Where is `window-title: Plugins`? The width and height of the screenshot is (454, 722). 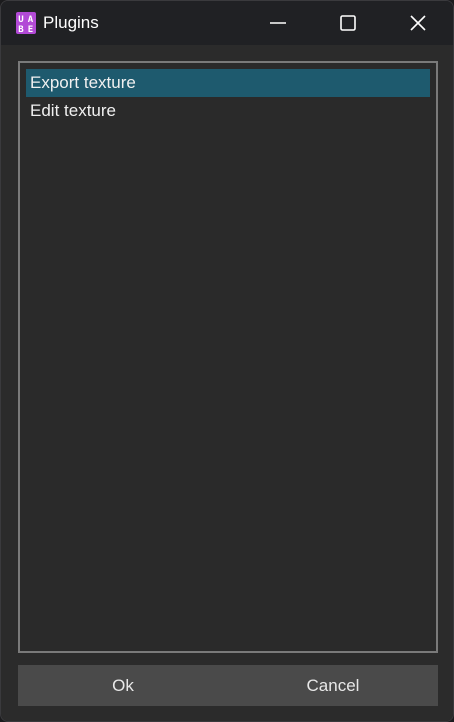 window-title: Plugins is located at coordinates (71, 22).